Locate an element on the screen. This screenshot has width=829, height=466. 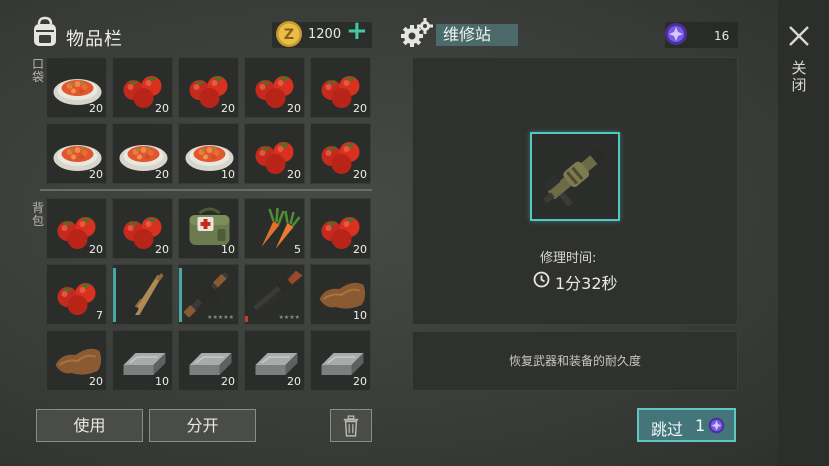
clock-icon is located at coordinates (541, 279).